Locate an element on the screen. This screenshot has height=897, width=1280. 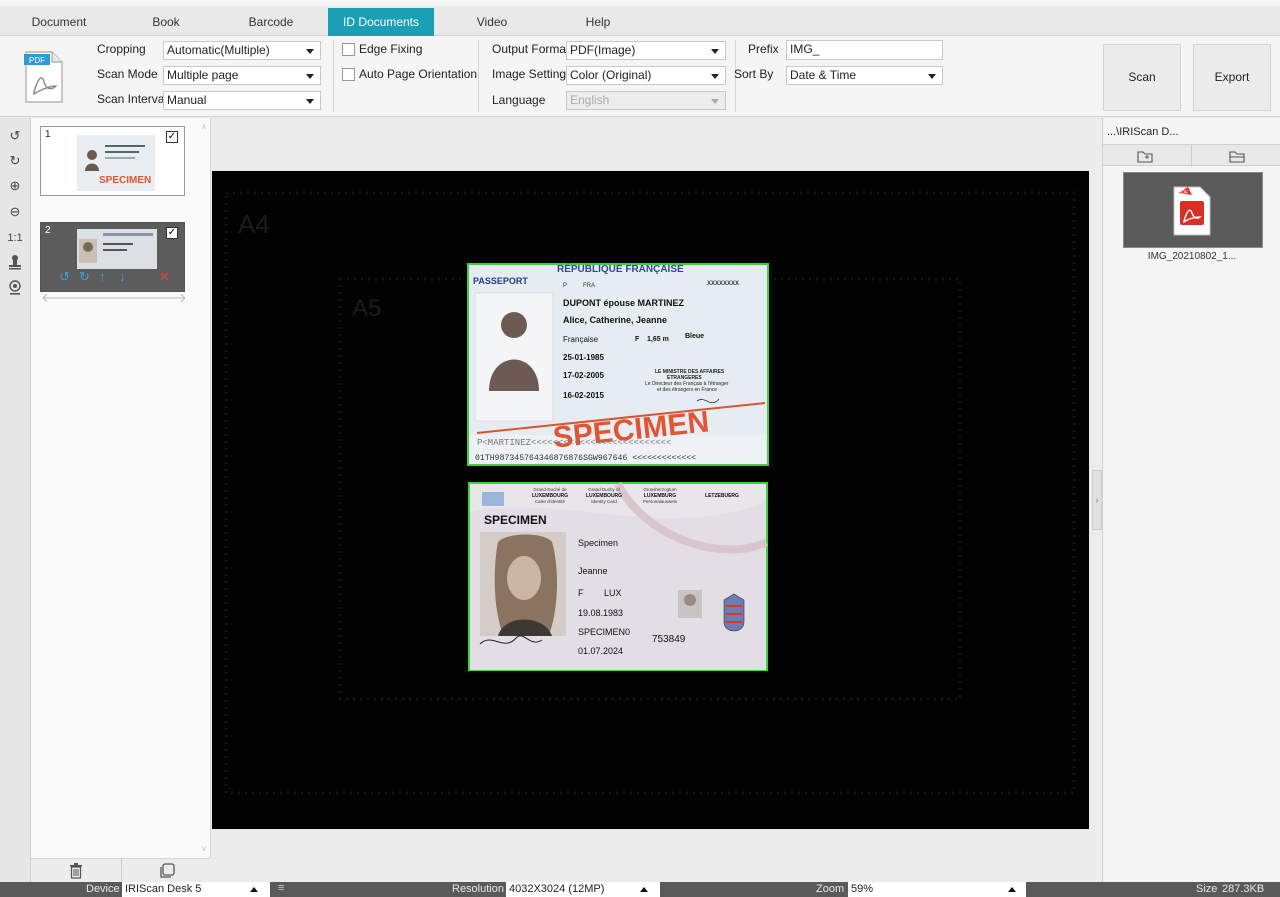
resolution-value: 4032X3024 (12MP) is located at coordinates (557, 889).